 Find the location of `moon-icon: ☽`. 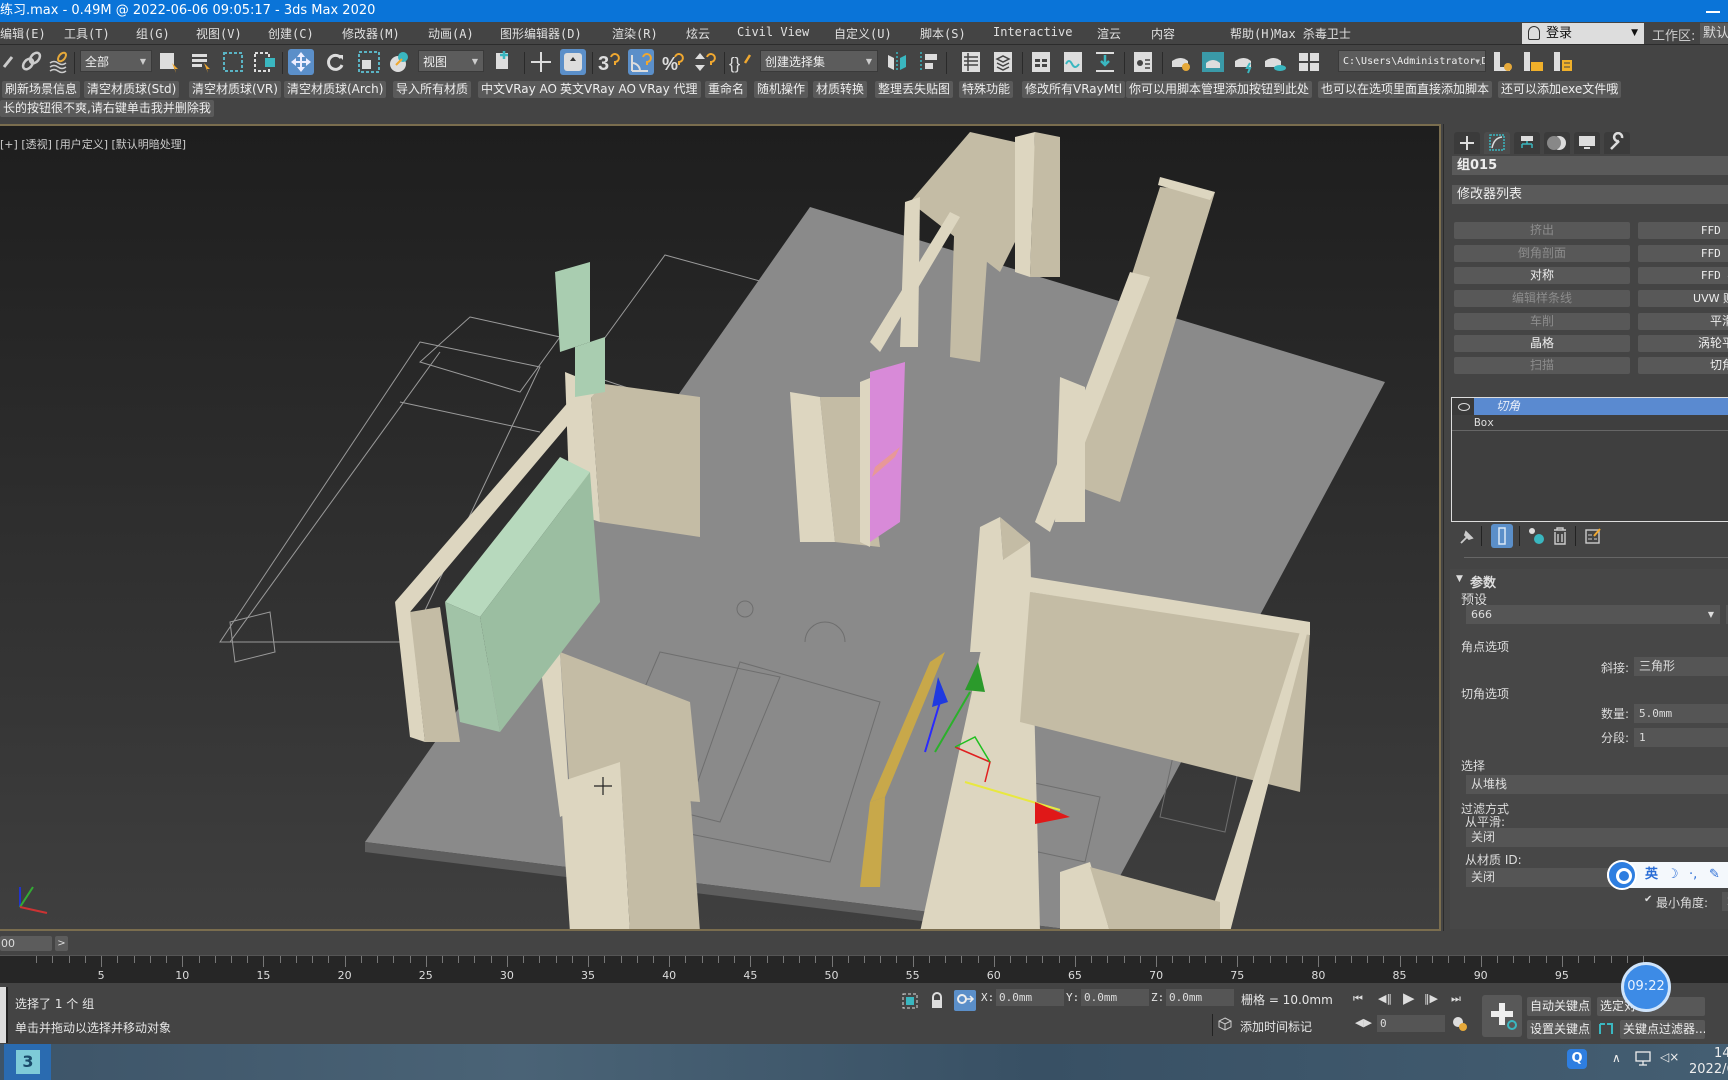

moon-icon: ☽ is located at coordinates (1673, 875).